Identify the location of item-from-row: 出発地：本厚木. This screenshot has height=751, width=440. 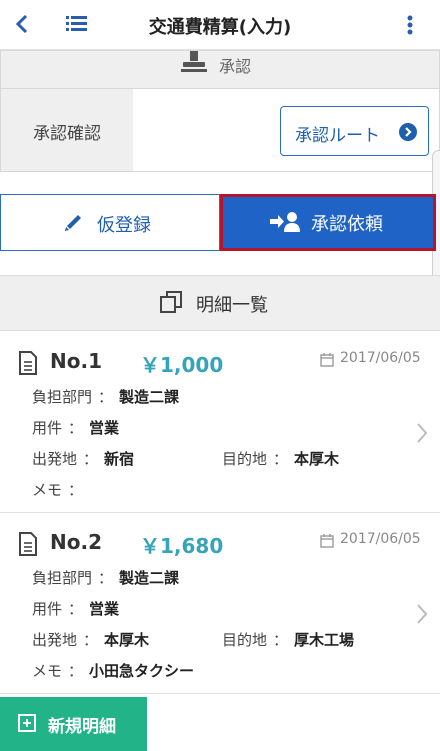
(91, 640).